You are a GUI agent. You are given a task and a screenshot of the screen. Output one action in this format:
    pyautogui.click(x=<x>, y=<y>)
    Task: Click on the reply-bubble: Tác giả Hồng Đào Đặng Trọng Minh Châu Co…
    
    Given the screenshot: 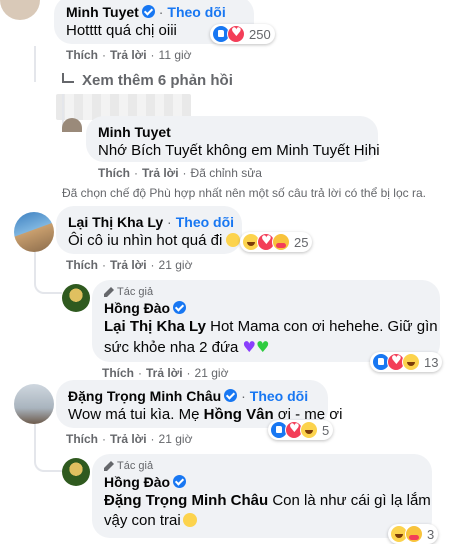 What is the action you would take?
    pyautogui.click(x=262, y=496)
    